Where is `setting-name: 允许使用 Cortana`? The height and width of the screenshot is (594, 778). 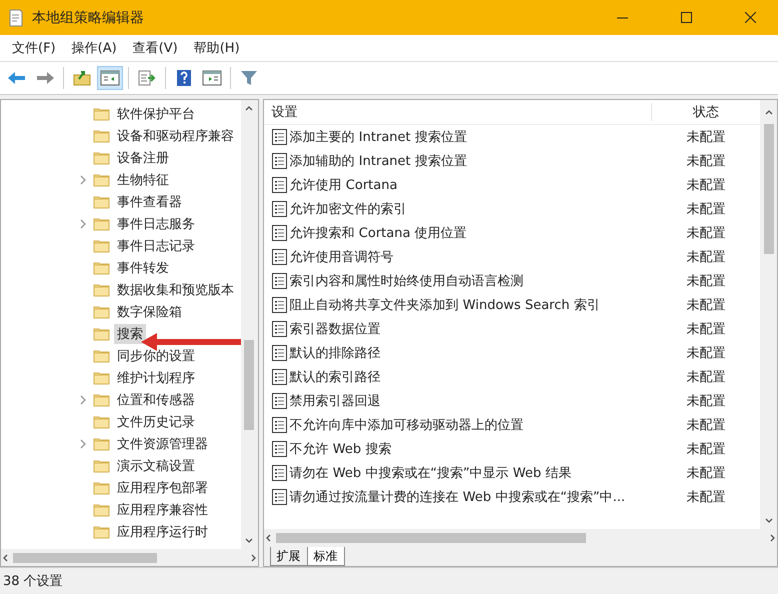 setting-name: 允许使用 Cortana is located at coordinates (471, 185).